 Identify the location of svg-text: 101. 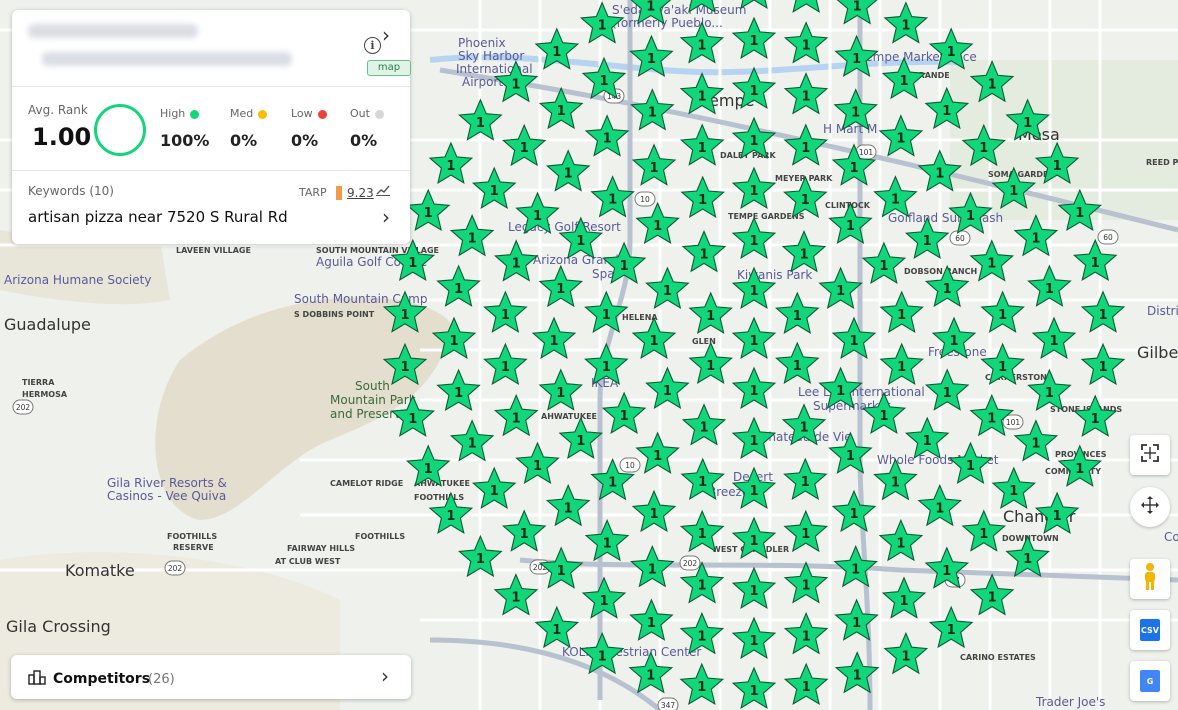
(866, 152).